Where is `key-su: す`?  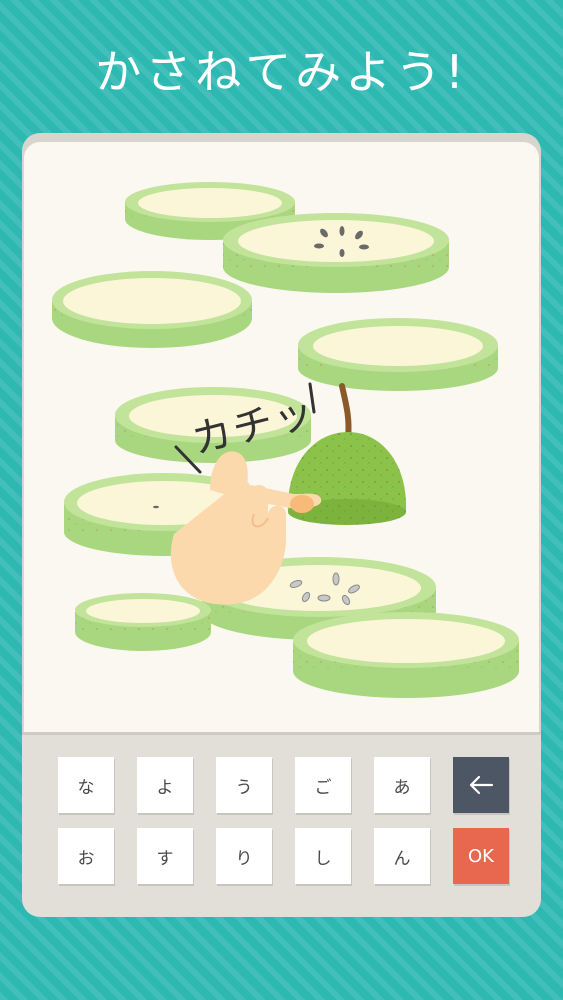
key-su: す is located at coordinates (165, 856).